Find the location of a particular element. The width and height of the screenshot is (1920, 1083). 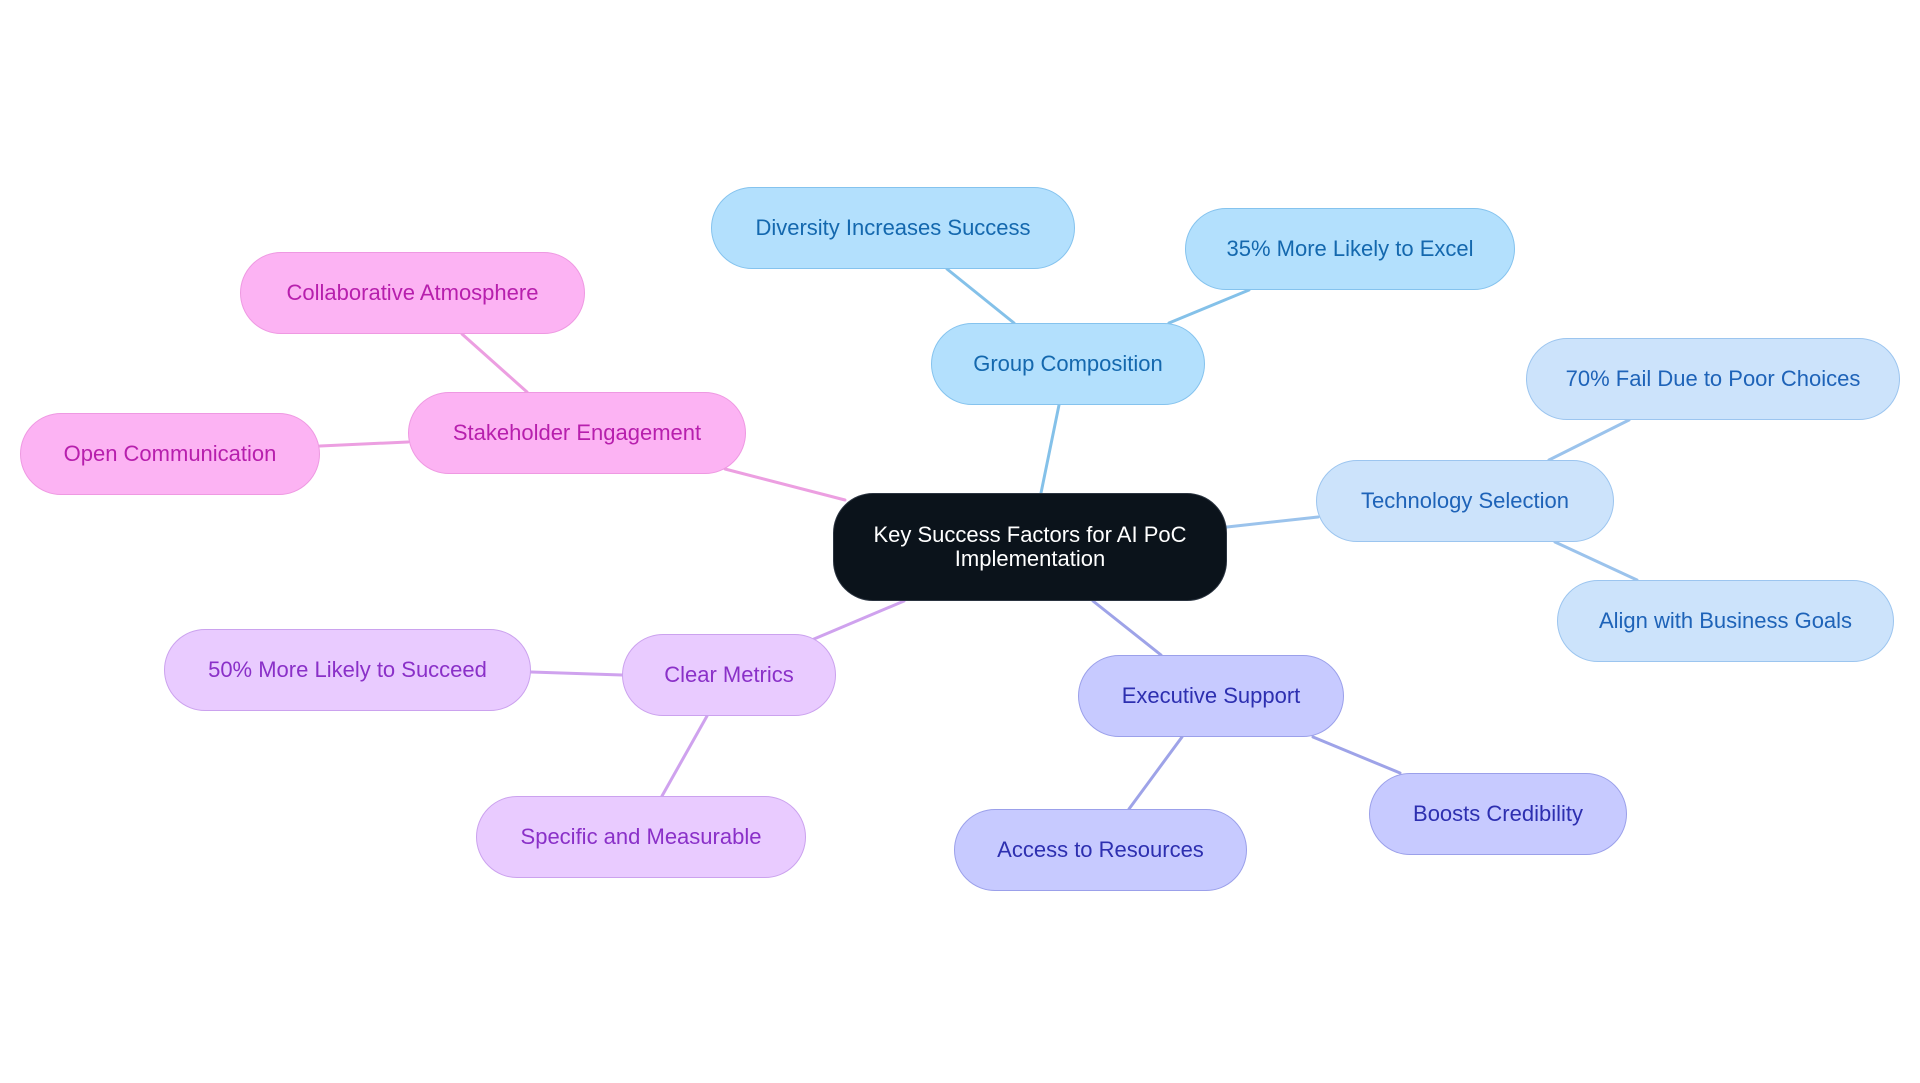

edge-technology-selection-to-fail is located at coordinates (1589, 440).